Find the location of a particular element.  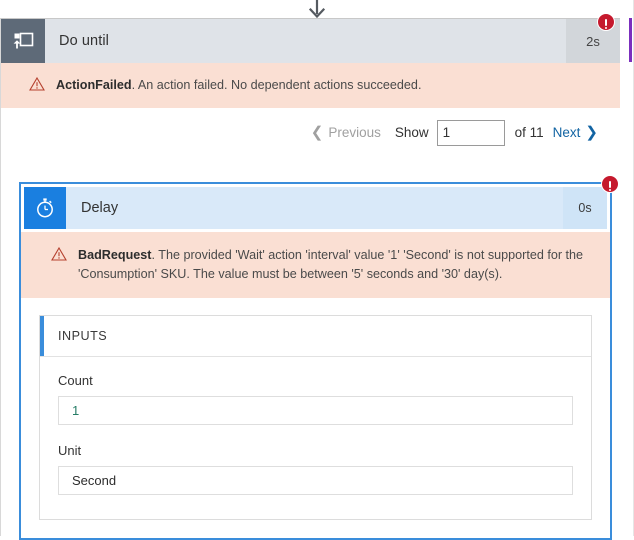

right-purple-strip is located at coordinates (630, 40).